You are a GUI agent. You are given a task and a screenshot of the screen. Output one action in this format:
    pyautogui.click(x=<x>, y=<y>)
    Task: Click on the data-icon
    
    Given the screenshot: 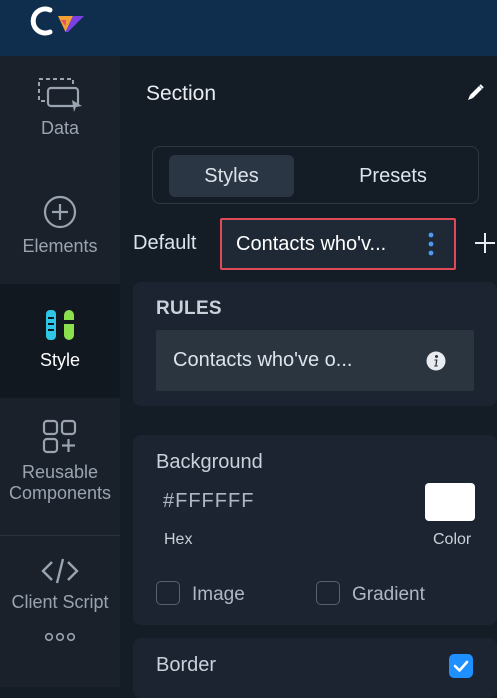 What is the action you would take?
    pyautogui.click(x=60, y=95)
    